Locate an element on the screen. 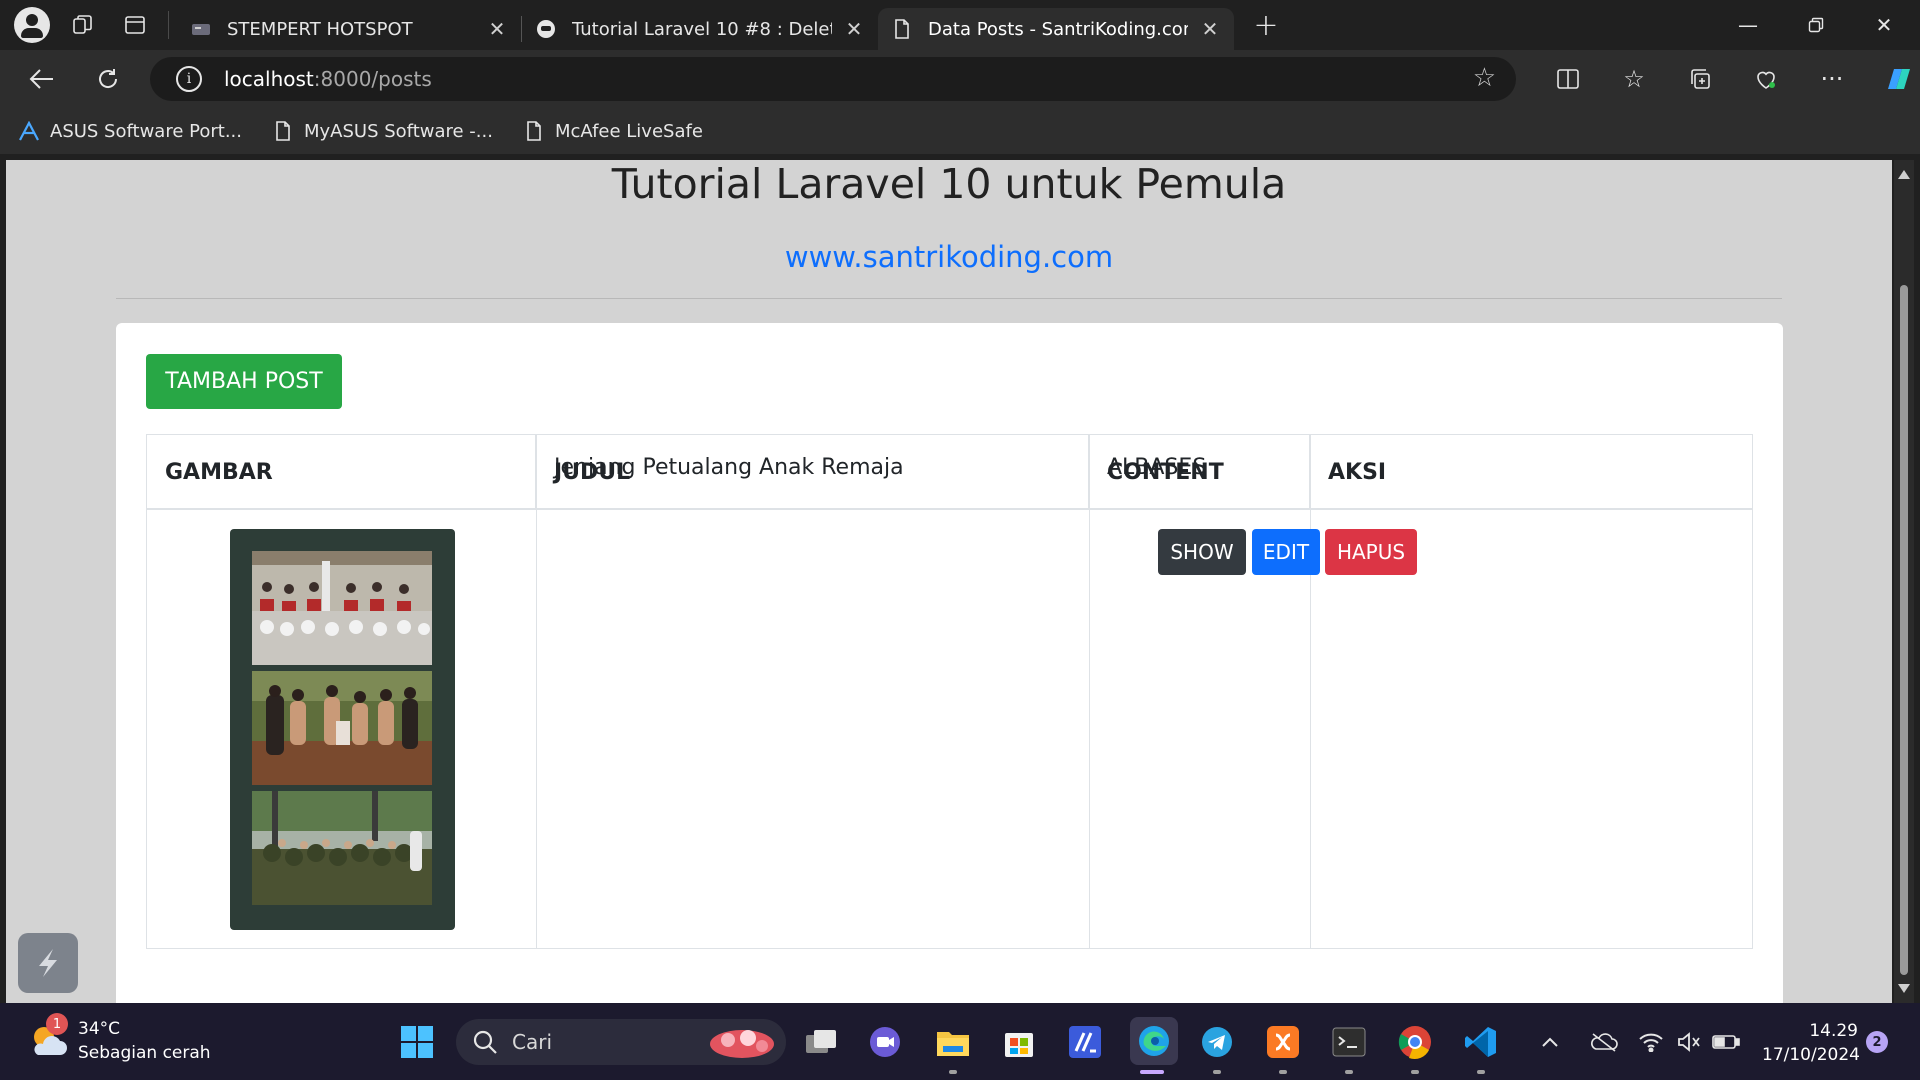  new-tab-button: + is located at coordinates (1266, 25).